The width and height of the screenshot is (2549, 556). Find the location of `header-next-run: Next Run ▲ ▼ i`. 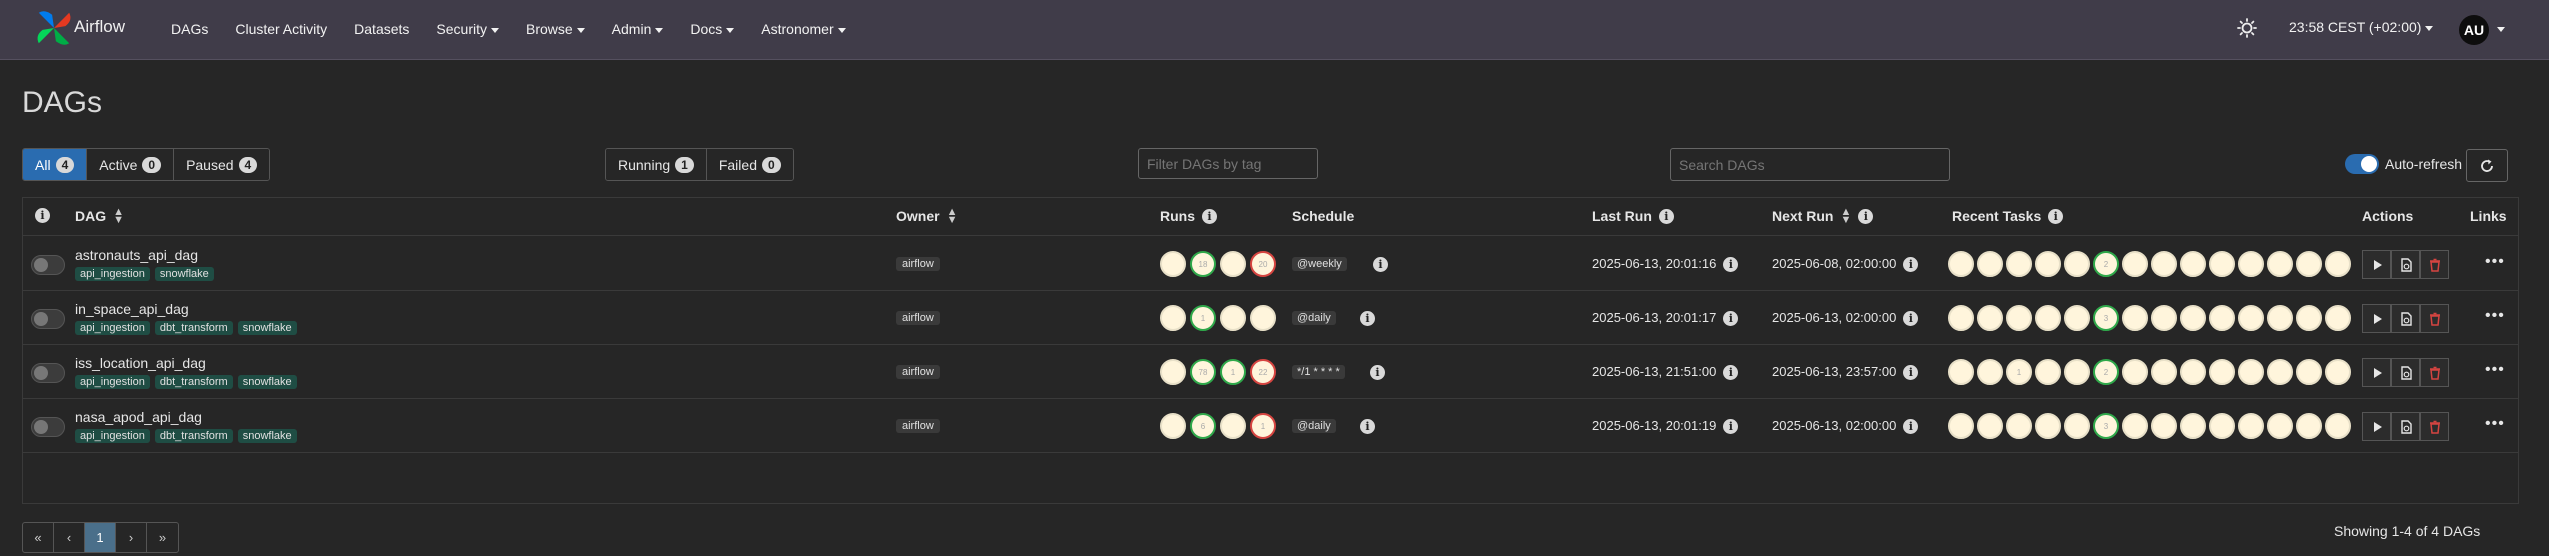

header-next-run: Next Run ▲ ▼ i is located at coordinates (1823, 216).